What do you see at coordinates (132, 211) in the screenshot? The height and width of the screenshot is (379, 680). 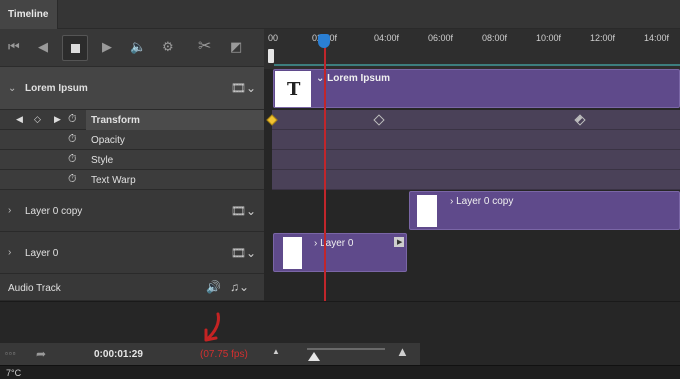 I see `layer-row-layer-0-copy: › Layer 0 copy 🎞⌄` at bounding box center [132, 211].